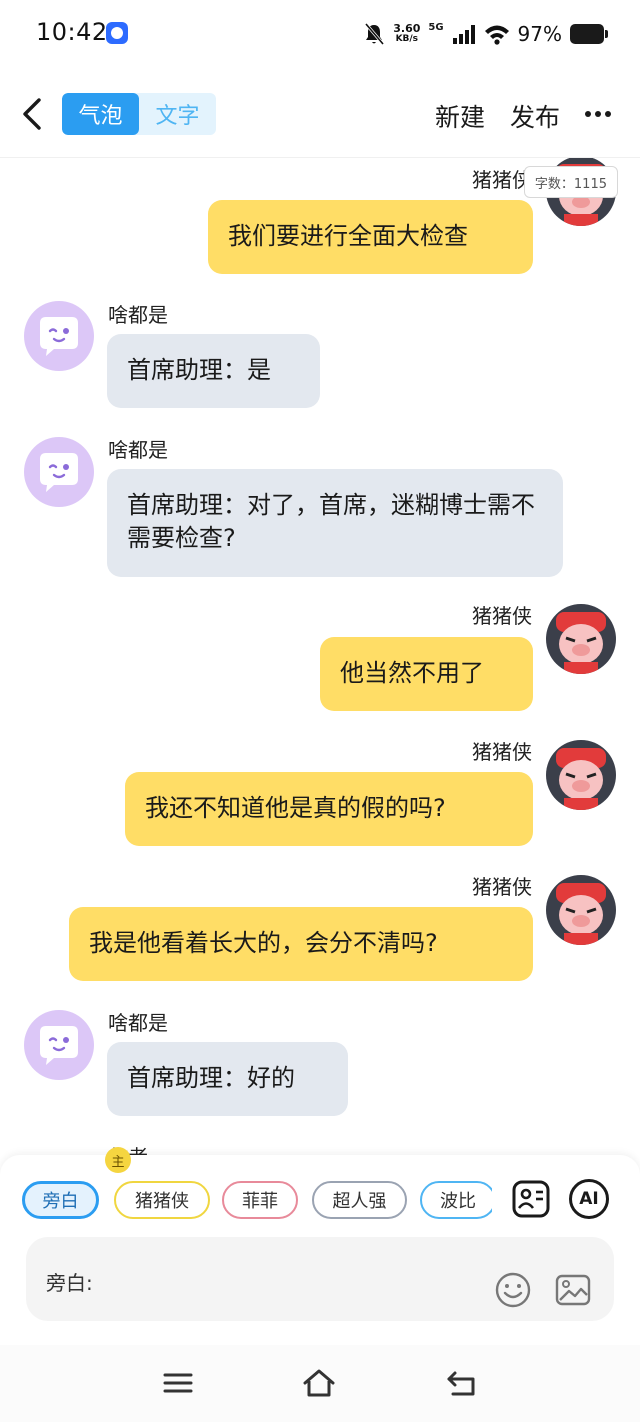  I want to click on tab-text: 文字, so click(177, 114).